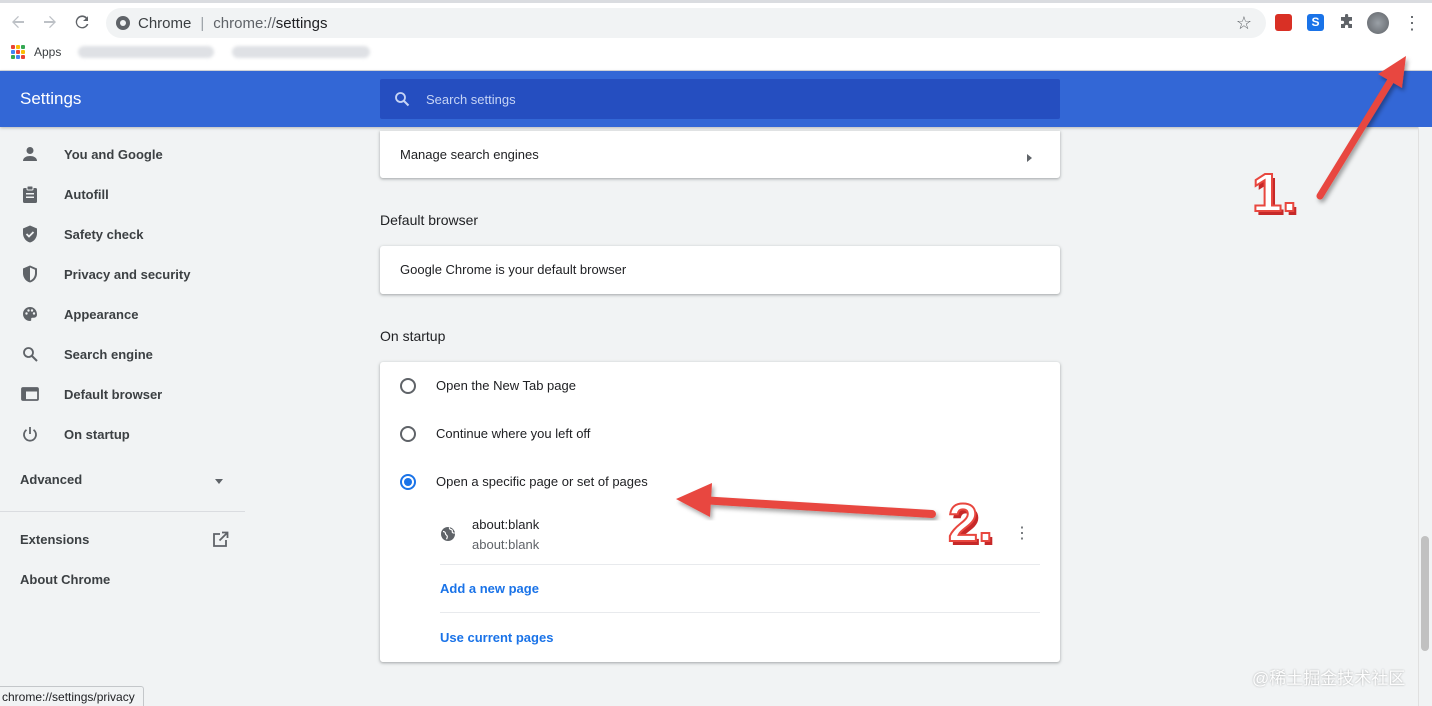  Describe the element at coordinates (408, 434) in the screenshot. I see `radio-continue-where-left-off` at that location.